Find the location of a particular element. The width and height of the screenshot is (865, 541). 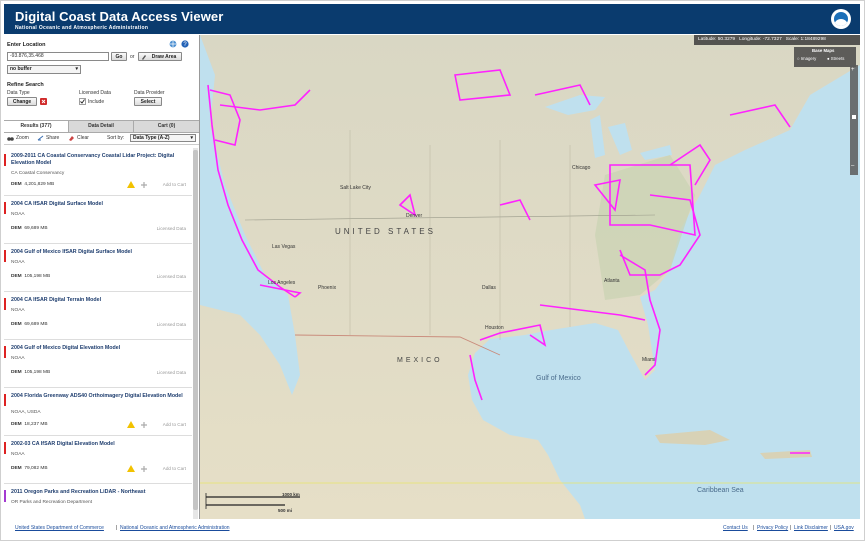

privacy-policy-link: Privacy Policy is located at coordinates (772, 528).